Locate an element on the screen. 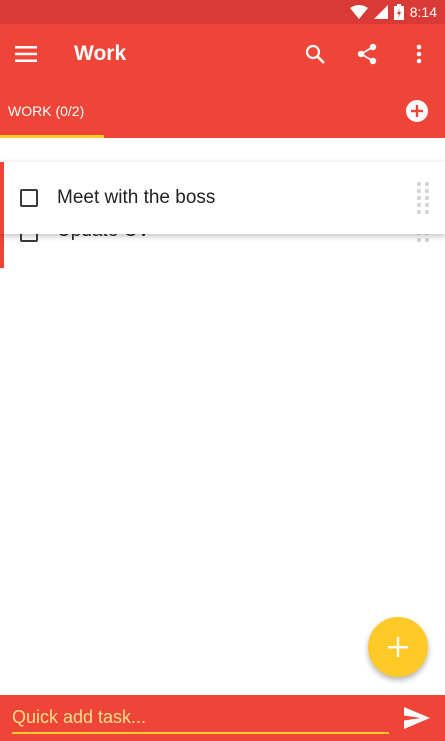  send-button is located at coordinates (417, 718).